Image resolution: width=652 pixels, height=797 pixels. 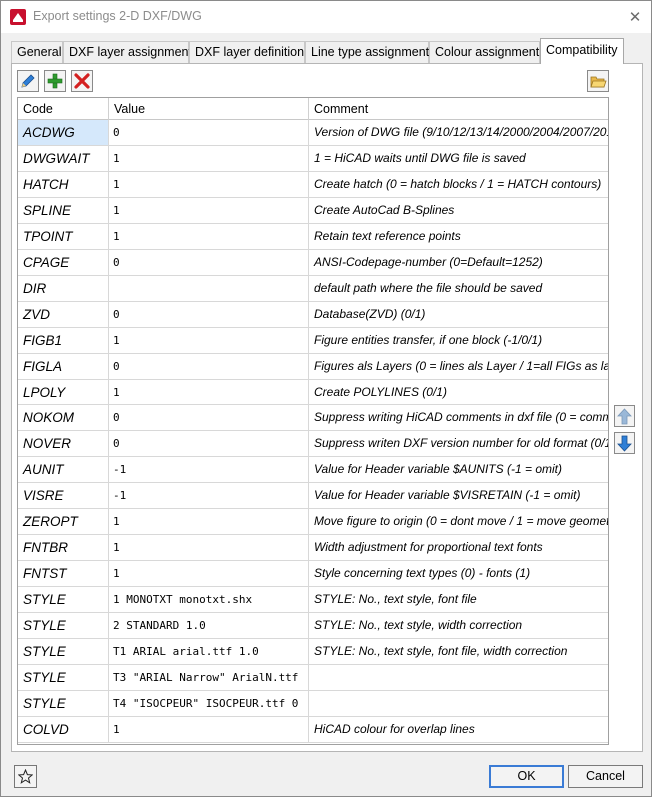 I want to click on cell-code: ACDWG, so click(x=63, y=132).